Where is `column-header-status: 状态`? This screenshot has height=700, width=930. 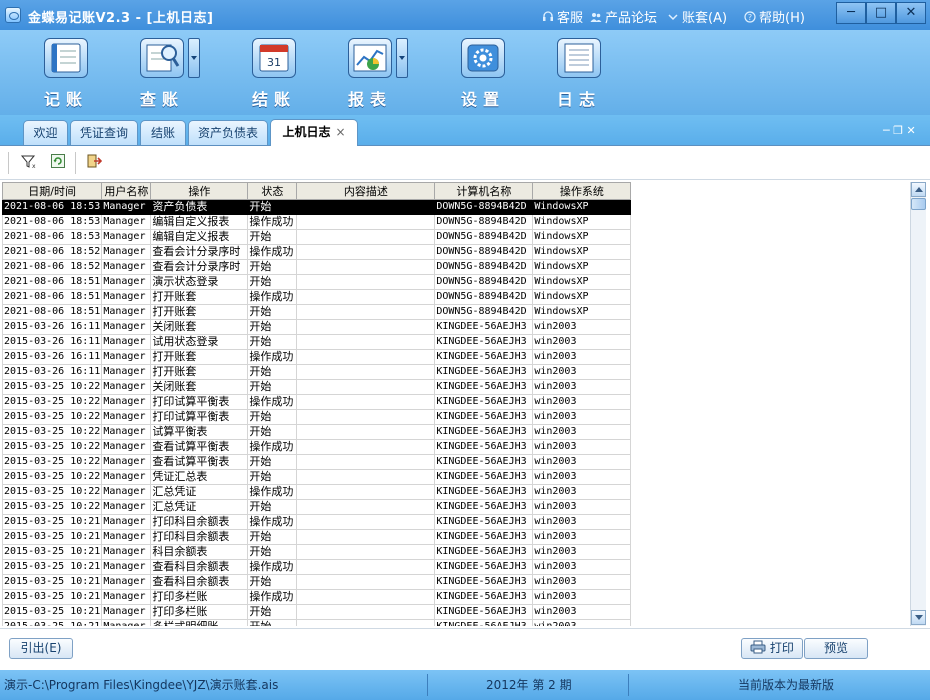
column-header-status: 状态 is located at coordinates (272, 191).